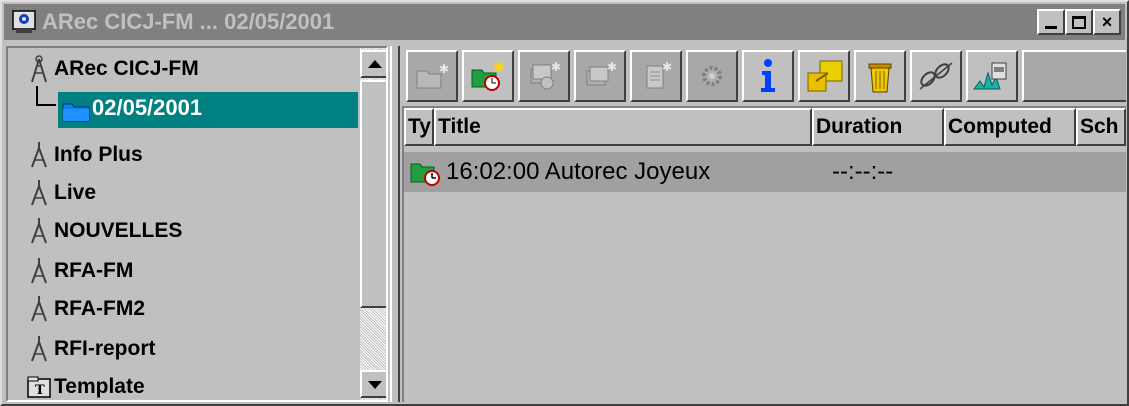 Image resolution: width=1129 pixels, height=406 pixels. I want to click on minimize-button, so click(1051, 22).